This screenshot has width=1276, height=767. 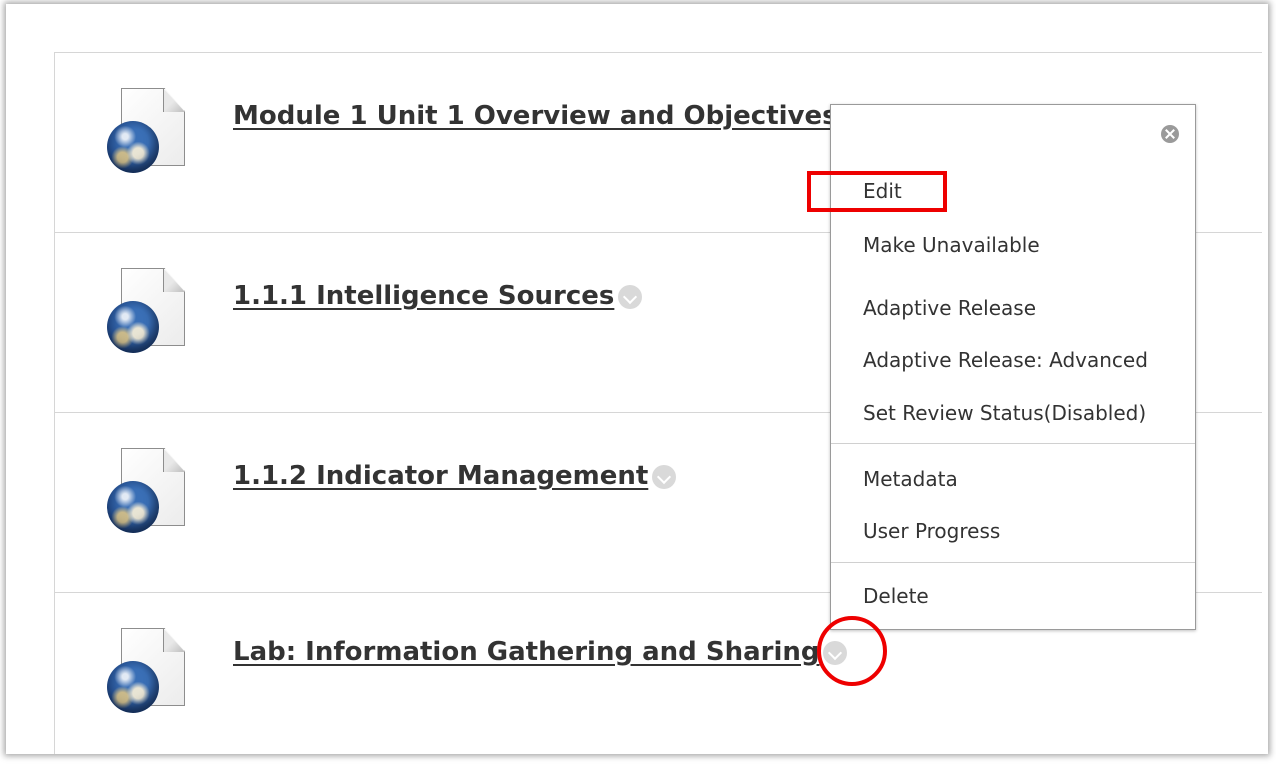 What do you see at coordinates (852, 651) in the screenshot?
I see `chevron-highlight-circle` at bounding box center [852, 651].